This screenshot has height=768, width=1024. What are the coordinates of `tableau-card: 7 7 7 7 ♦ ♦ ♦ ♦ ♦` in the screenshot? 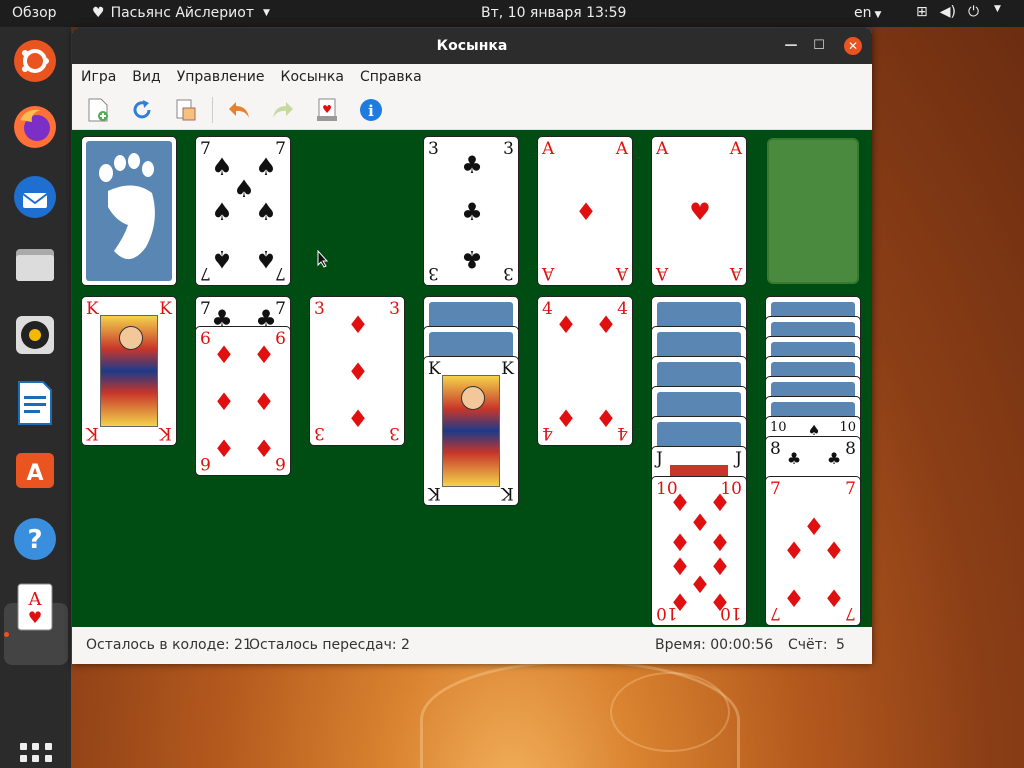 It's located at (813, 551).